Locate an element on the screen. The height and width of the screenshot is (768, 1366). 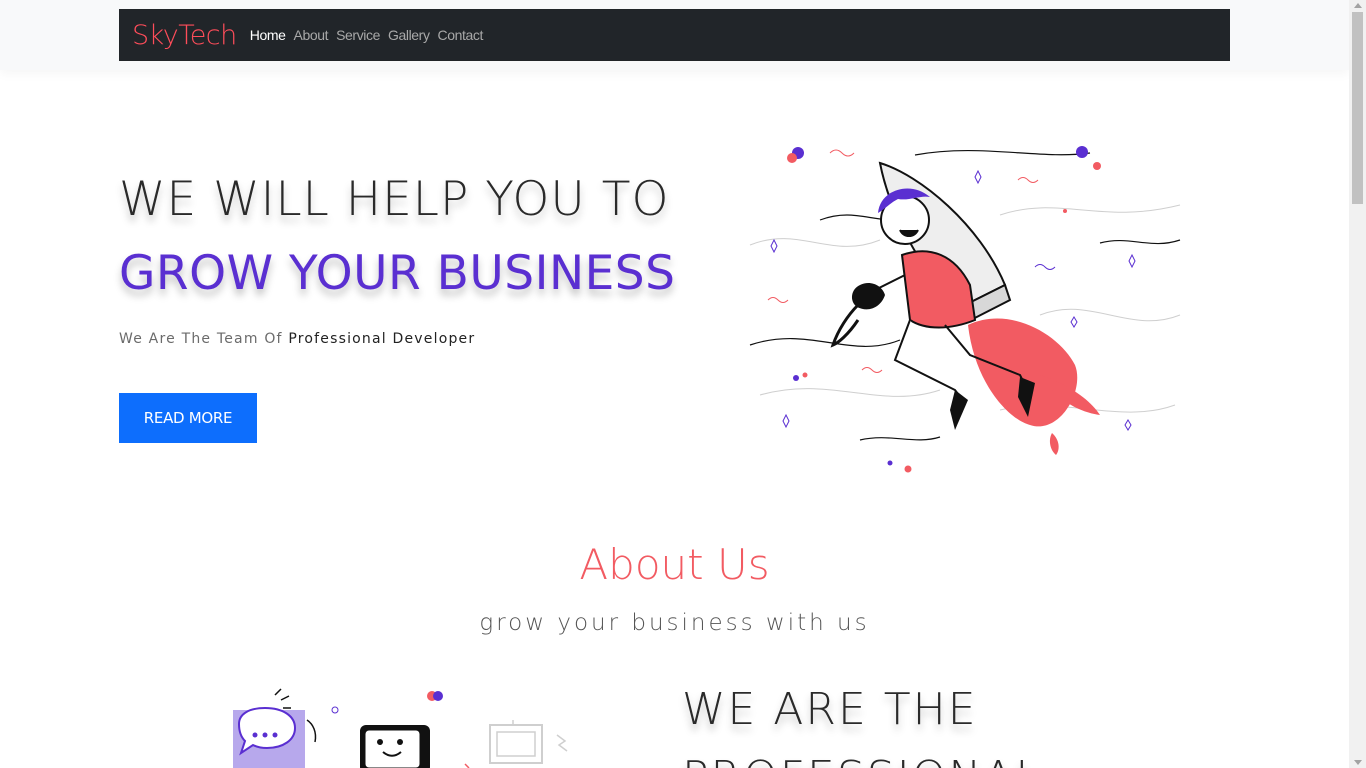
nav-link-gallery: Gallery is located at coordinates (409, 35).